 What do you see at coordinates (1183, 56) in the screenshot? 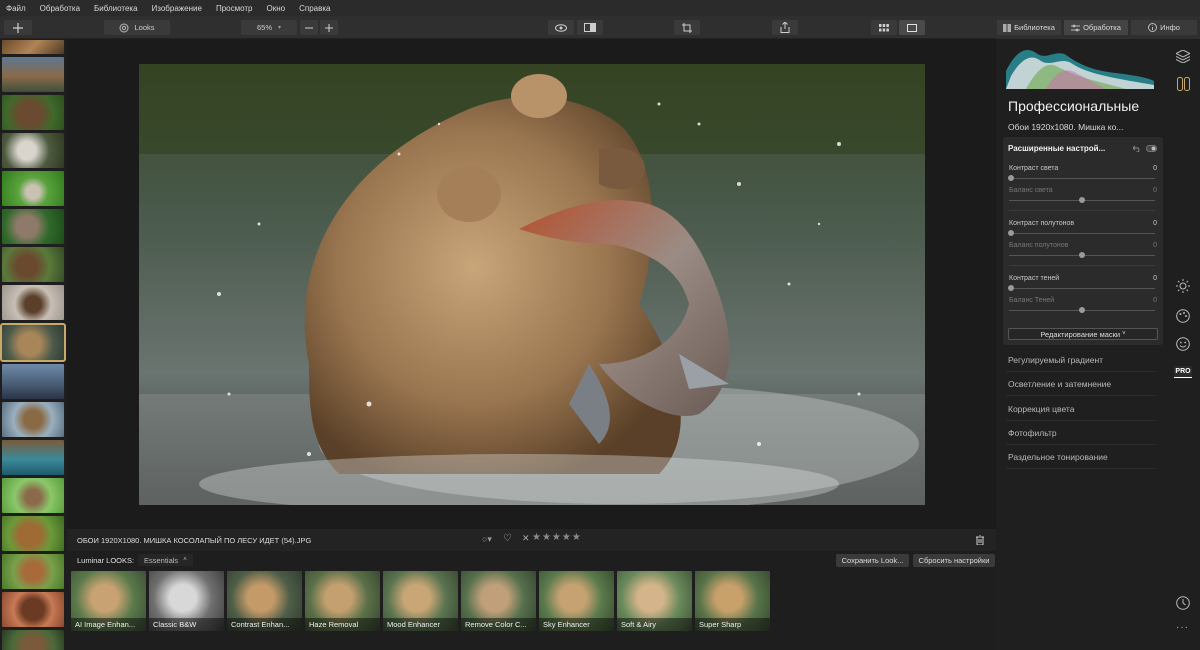
I see `layers-icon` at bounding box center [1183, 56].